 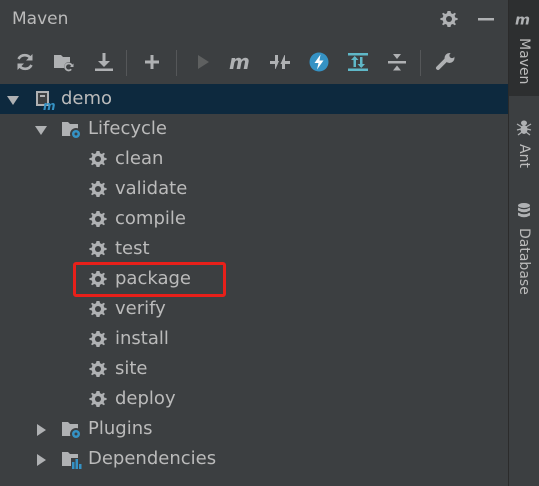 I want to click on tree-label-plugins: Plugins, so click(x=120, y=428).